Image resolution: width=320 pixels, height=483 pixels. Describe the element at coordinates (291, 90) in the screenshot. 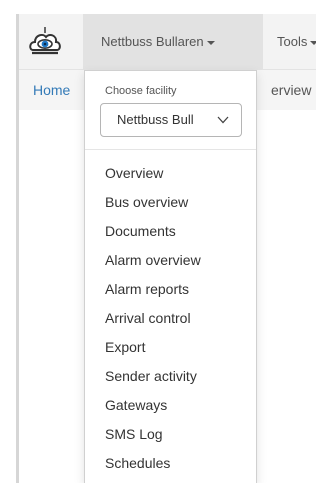

I see `breadcrumb-current: erview` at that location.